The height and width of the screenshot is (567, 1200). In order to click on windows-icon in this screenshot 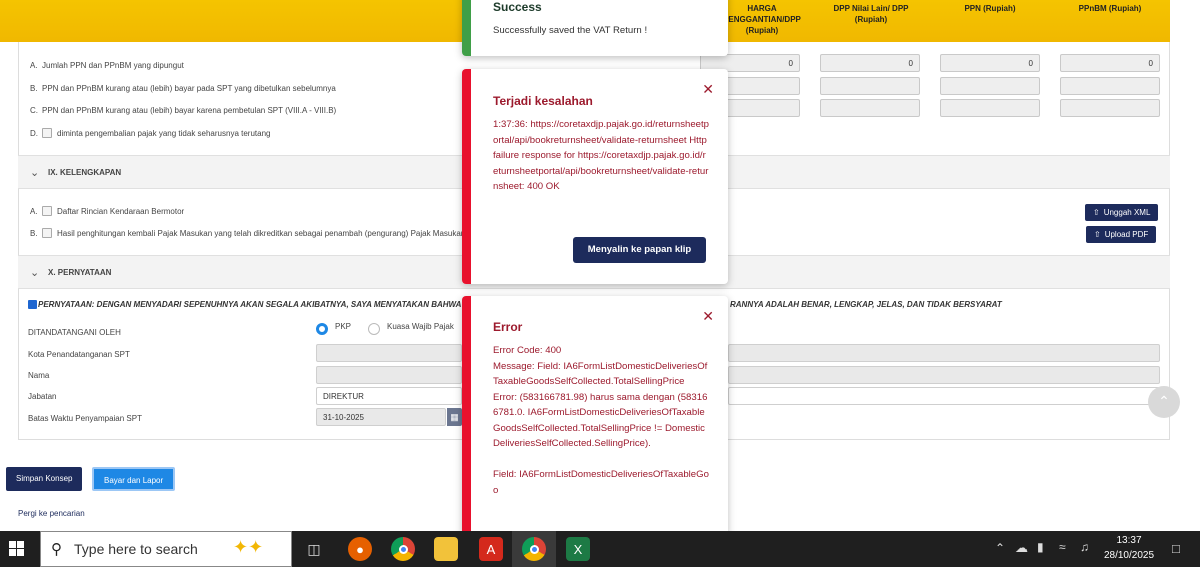, I will do `click(17, 549)`.